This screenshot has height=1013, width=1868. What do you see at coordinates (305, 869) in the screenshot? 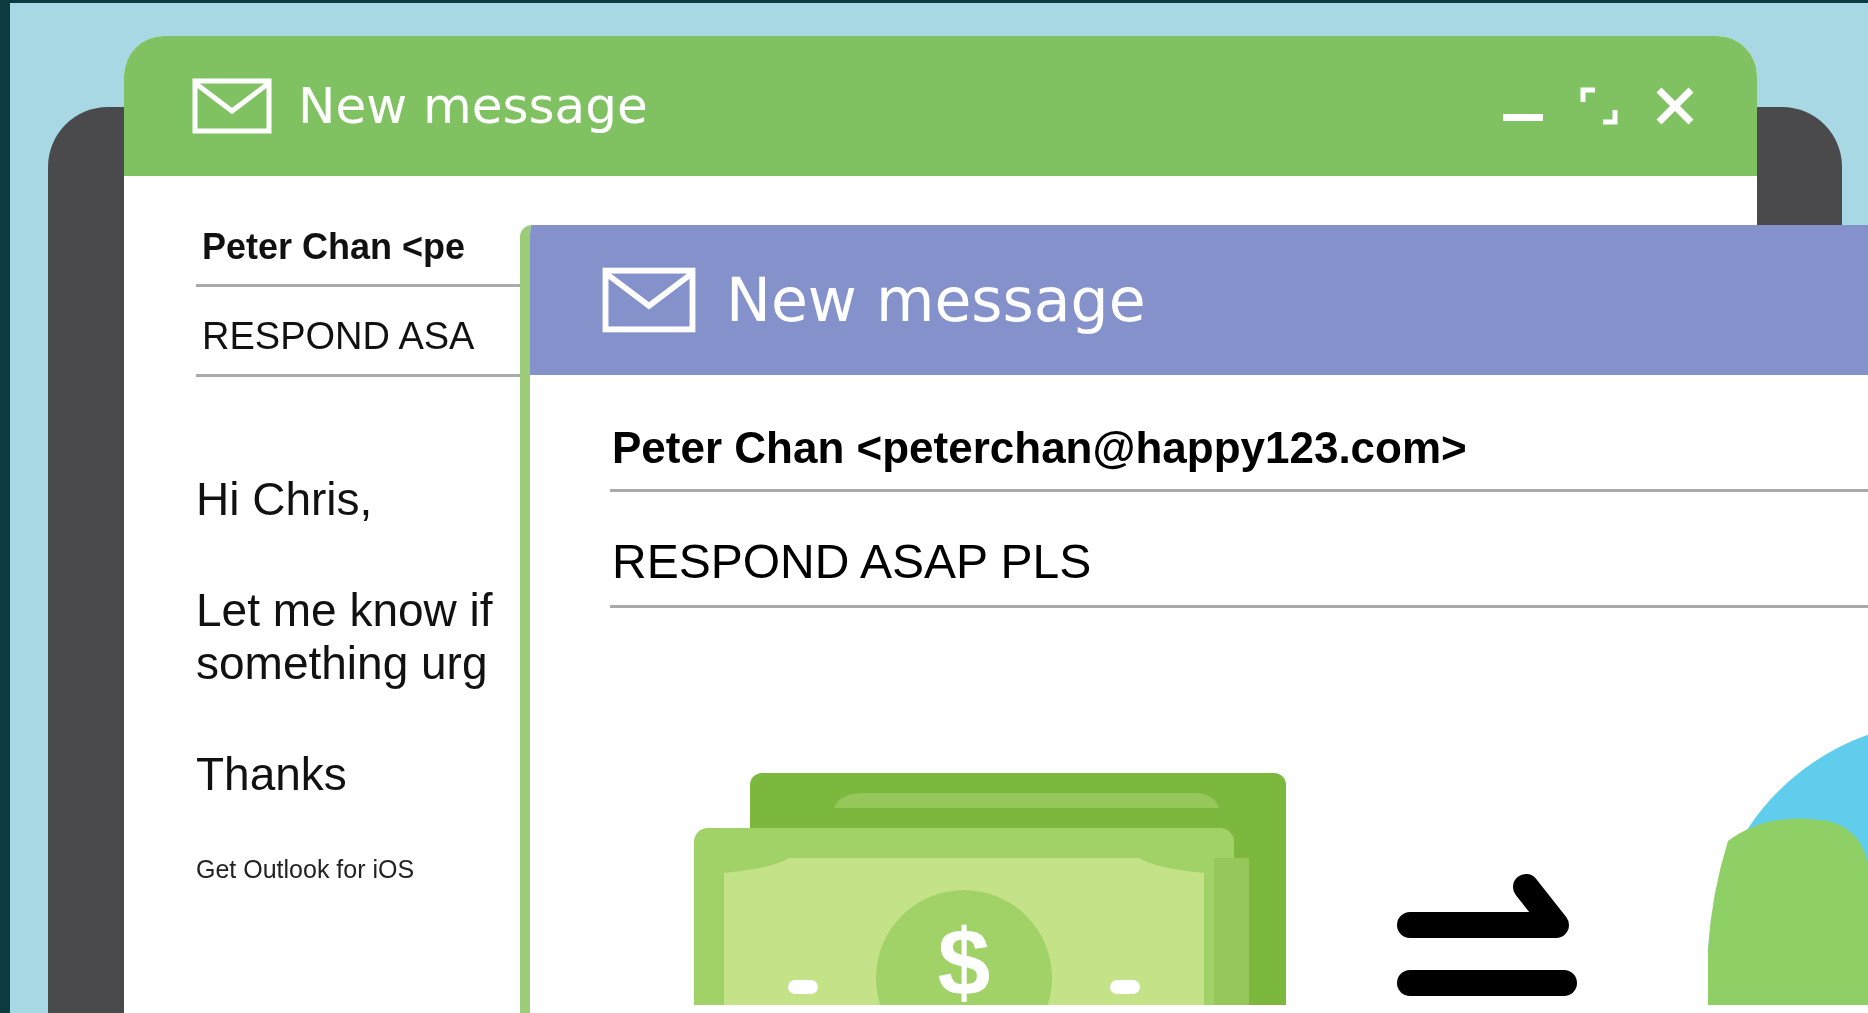
I see `signature-text: Get Outlook for iOS` at bounding box center [305, 869].